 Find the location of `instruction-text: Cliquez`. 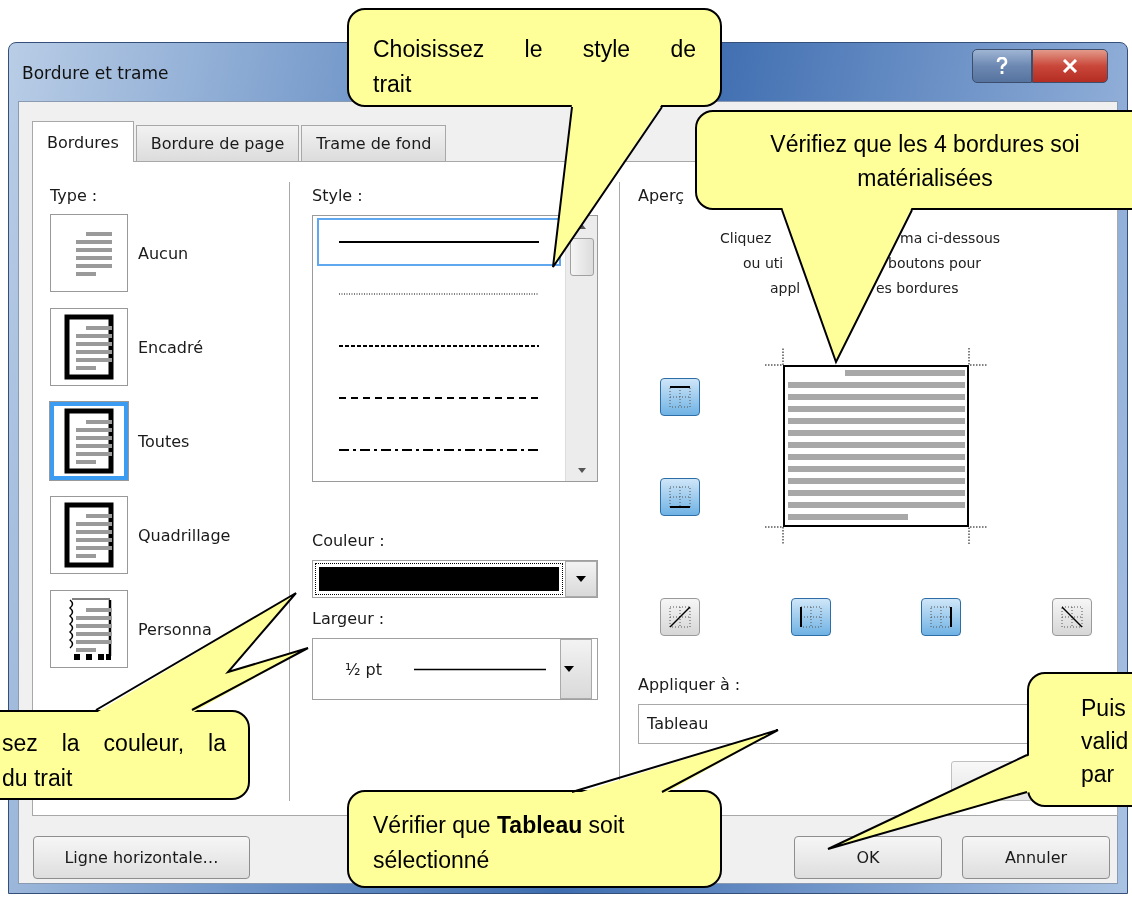

instruction-text: Cliquez is located at coordinates (746, 238).